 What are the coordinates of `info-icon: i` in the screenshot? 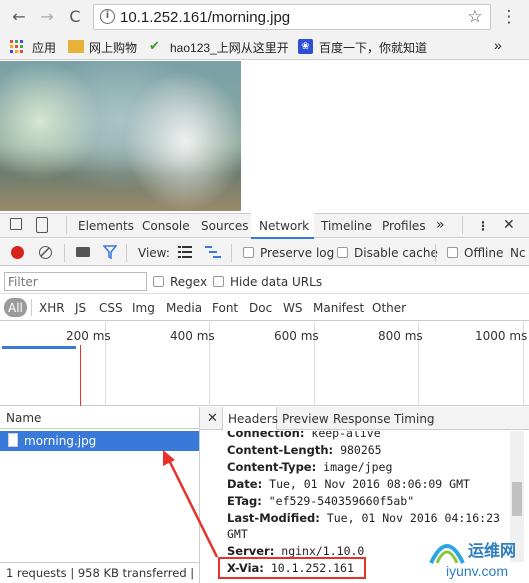 It's located at (107, 16).